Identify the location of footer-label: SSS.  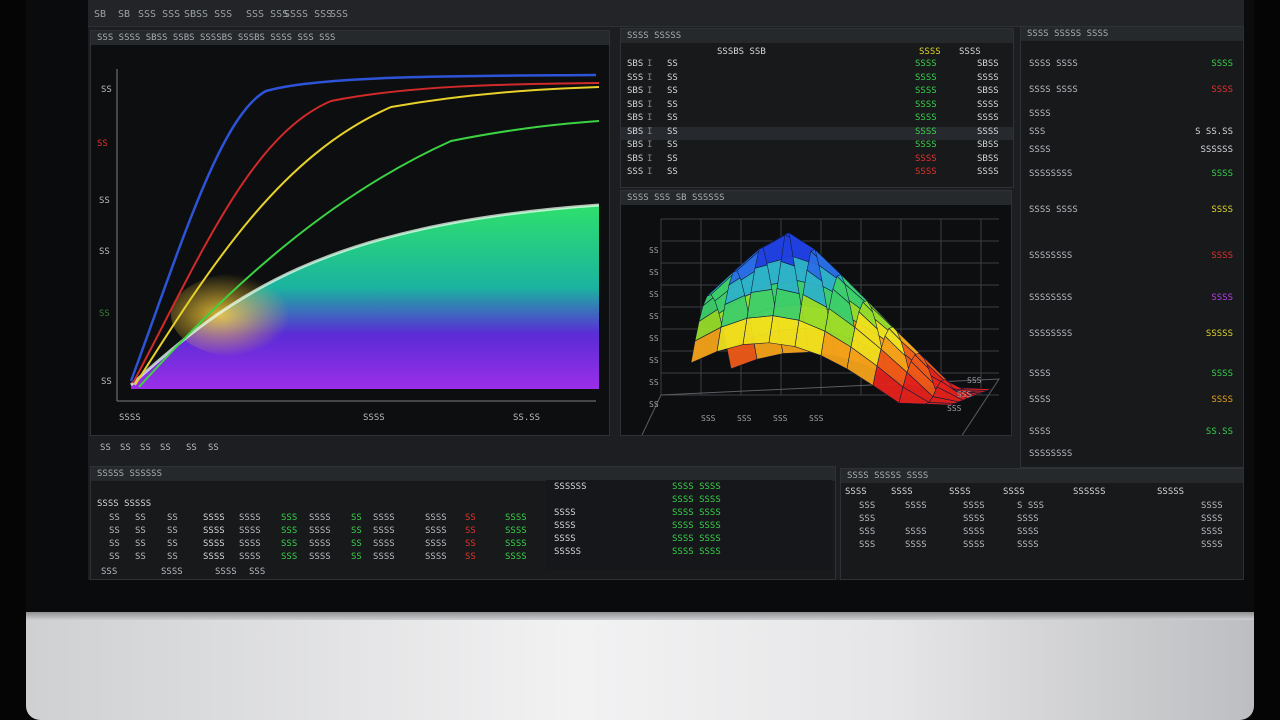
(257, 572).